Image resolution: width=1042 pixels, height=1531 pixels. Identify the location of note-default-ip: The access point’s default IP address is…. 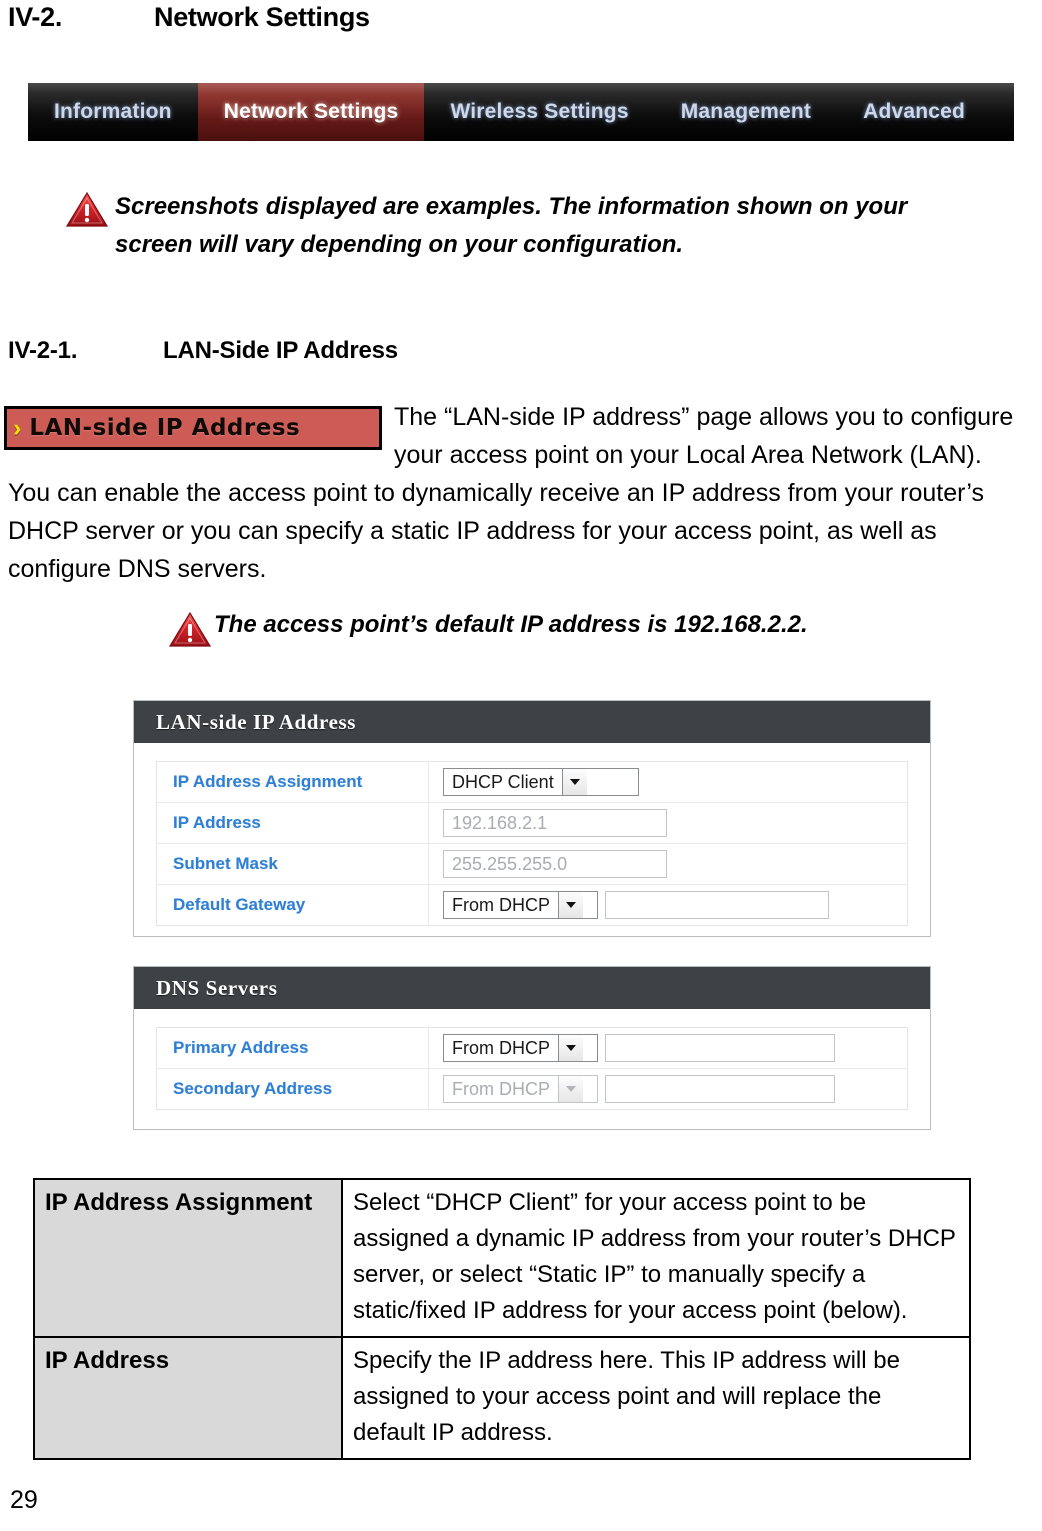
(548, 628).